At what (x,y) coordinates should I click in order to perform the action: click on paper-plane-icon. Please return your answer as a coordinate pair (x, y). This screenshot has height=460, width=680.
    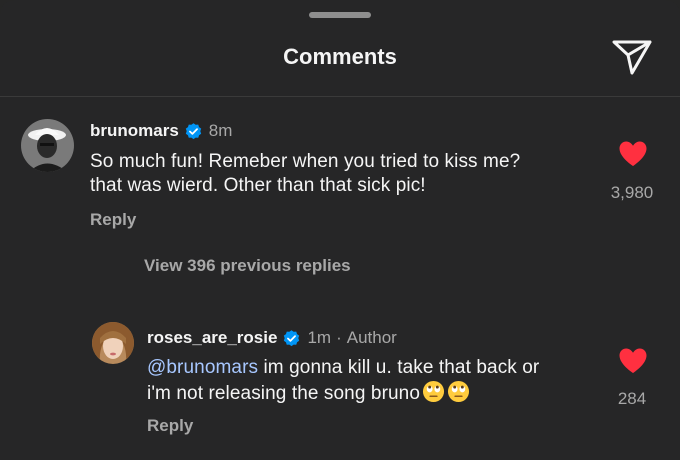
    Looking at the image, I should click on (632, 57).